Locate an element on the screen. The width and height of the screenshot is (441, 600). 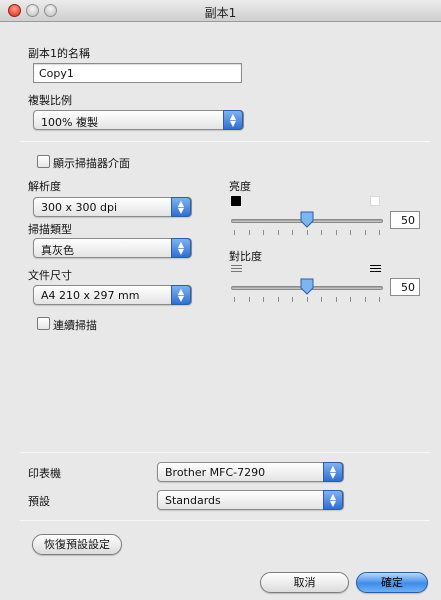
ok-button: 確定 is located at coordinates (392, 582).